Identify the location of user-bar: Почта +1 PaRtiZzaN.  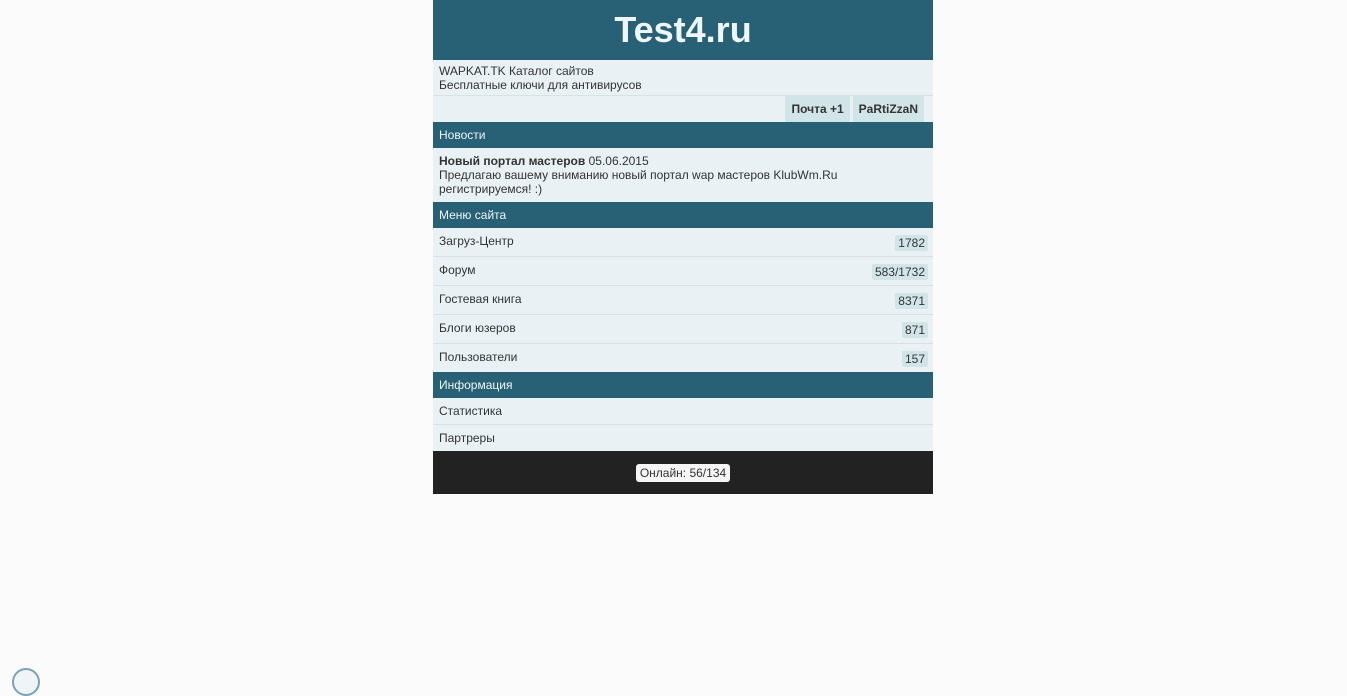
(683, 109).